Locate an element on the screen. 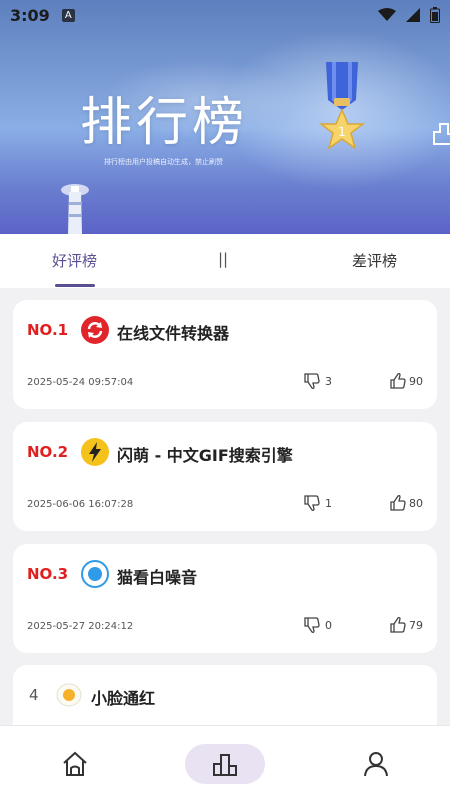 The image size is (450, 801). tab-indicator is located at coordinates (75, 285).